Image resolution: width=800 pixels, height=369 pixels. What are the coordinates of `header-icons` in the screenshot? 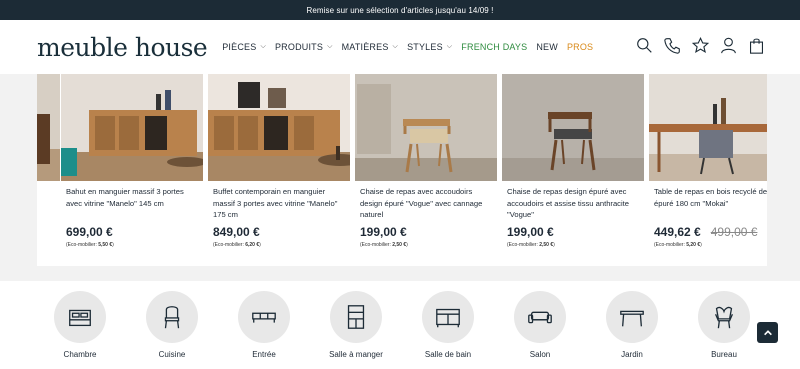 It's located at (700, 47).